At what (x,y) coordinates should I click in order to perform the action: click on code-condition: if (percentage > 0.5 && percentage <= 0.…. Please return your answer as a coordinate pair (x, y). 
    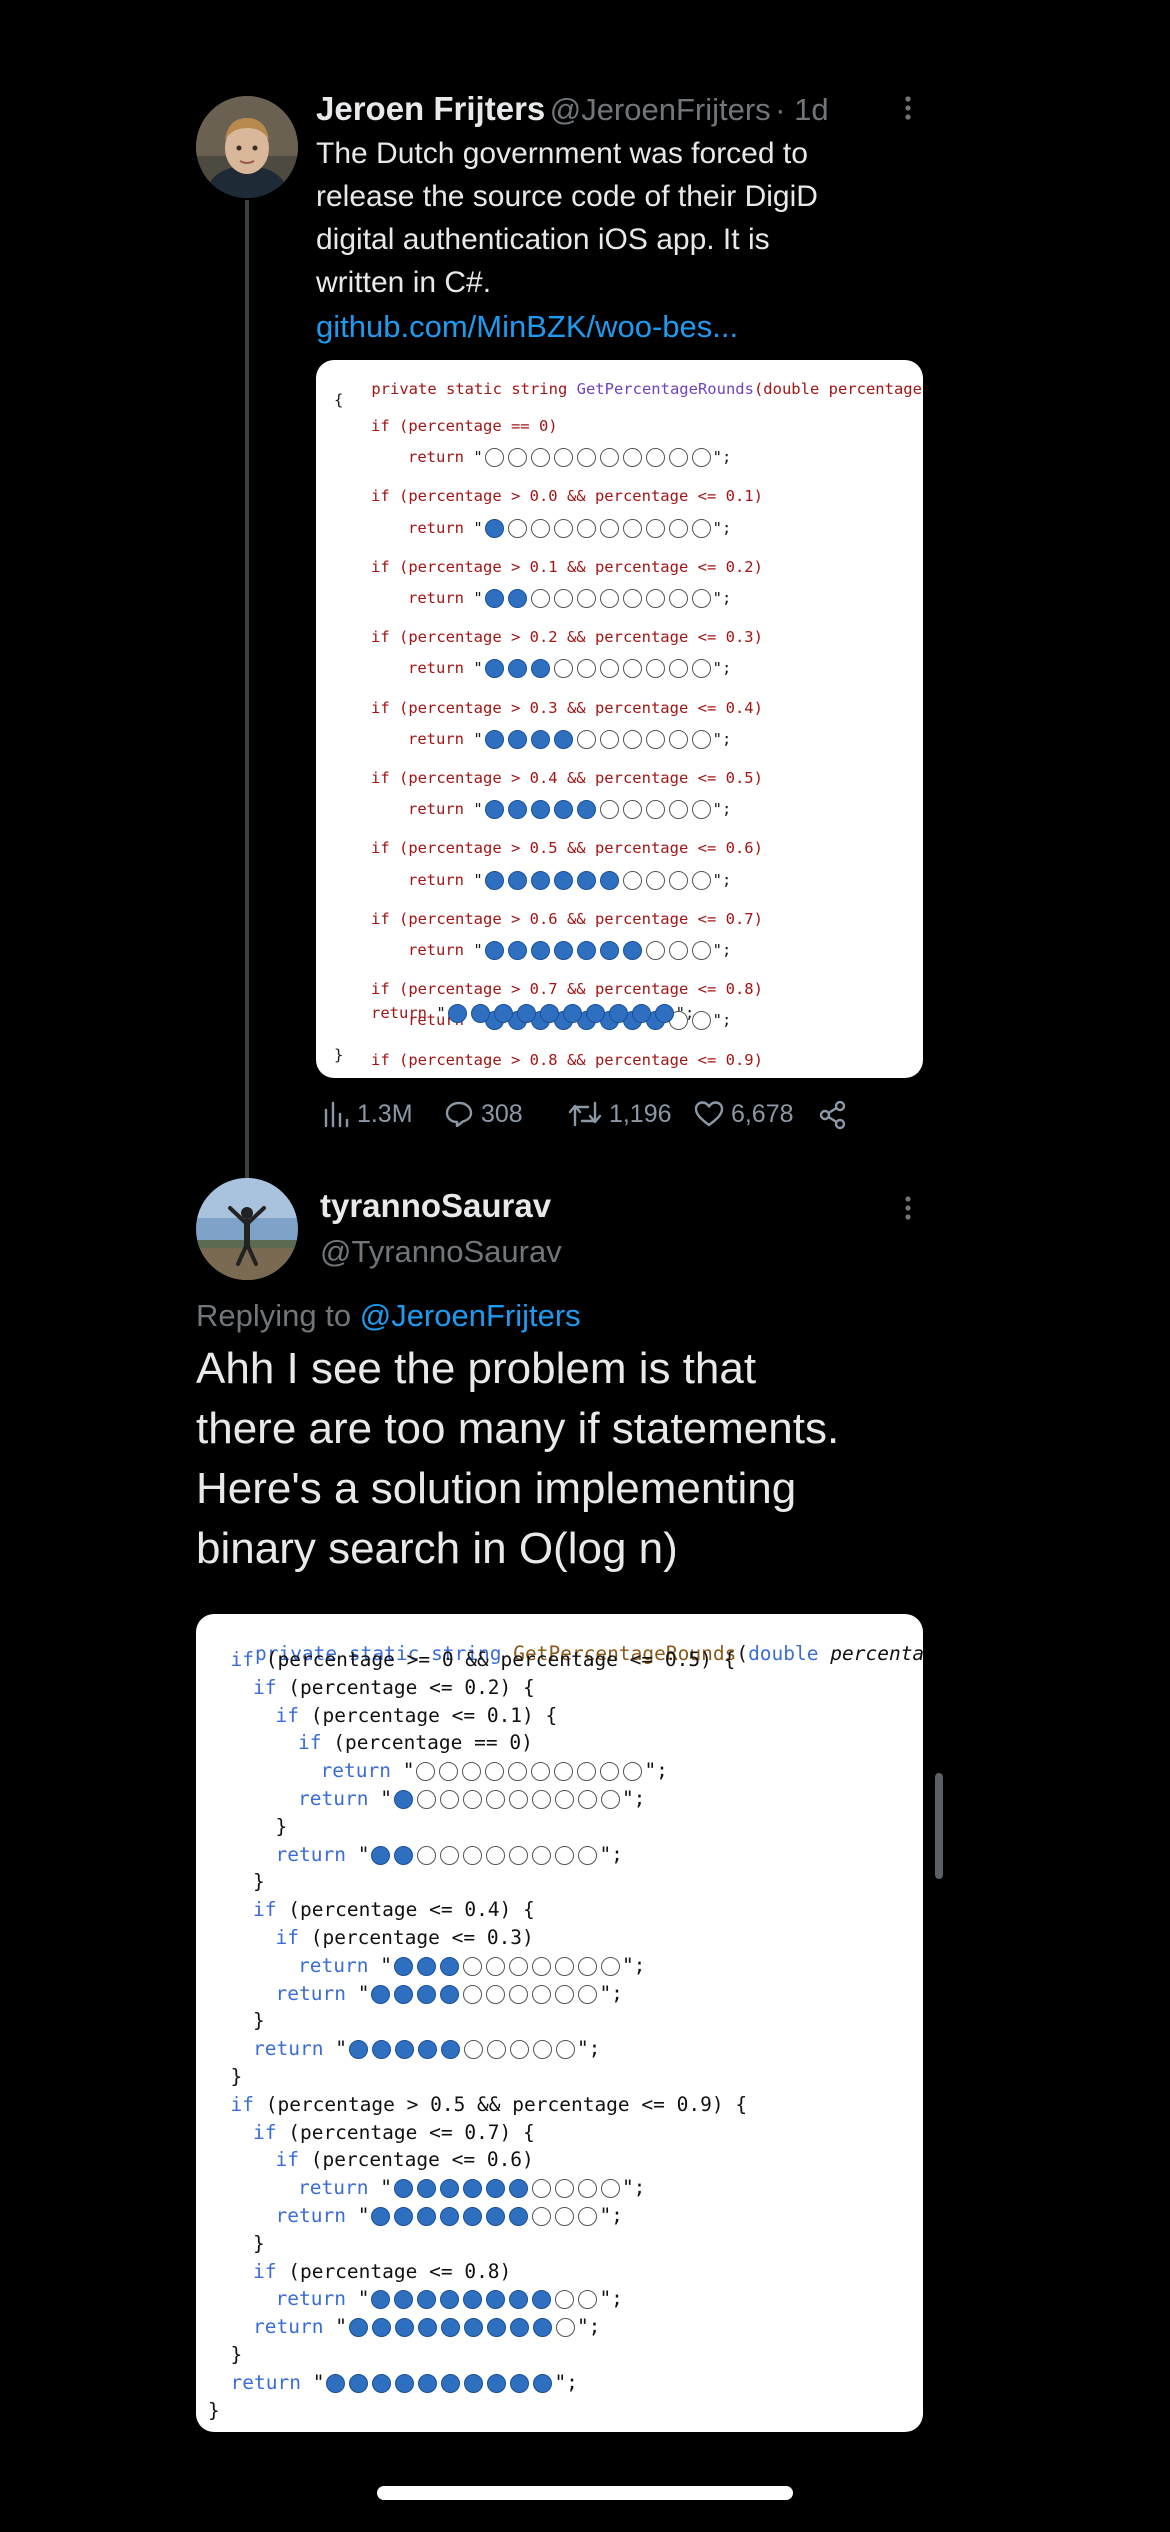
    Looking at the image, I should click on (567, 848).